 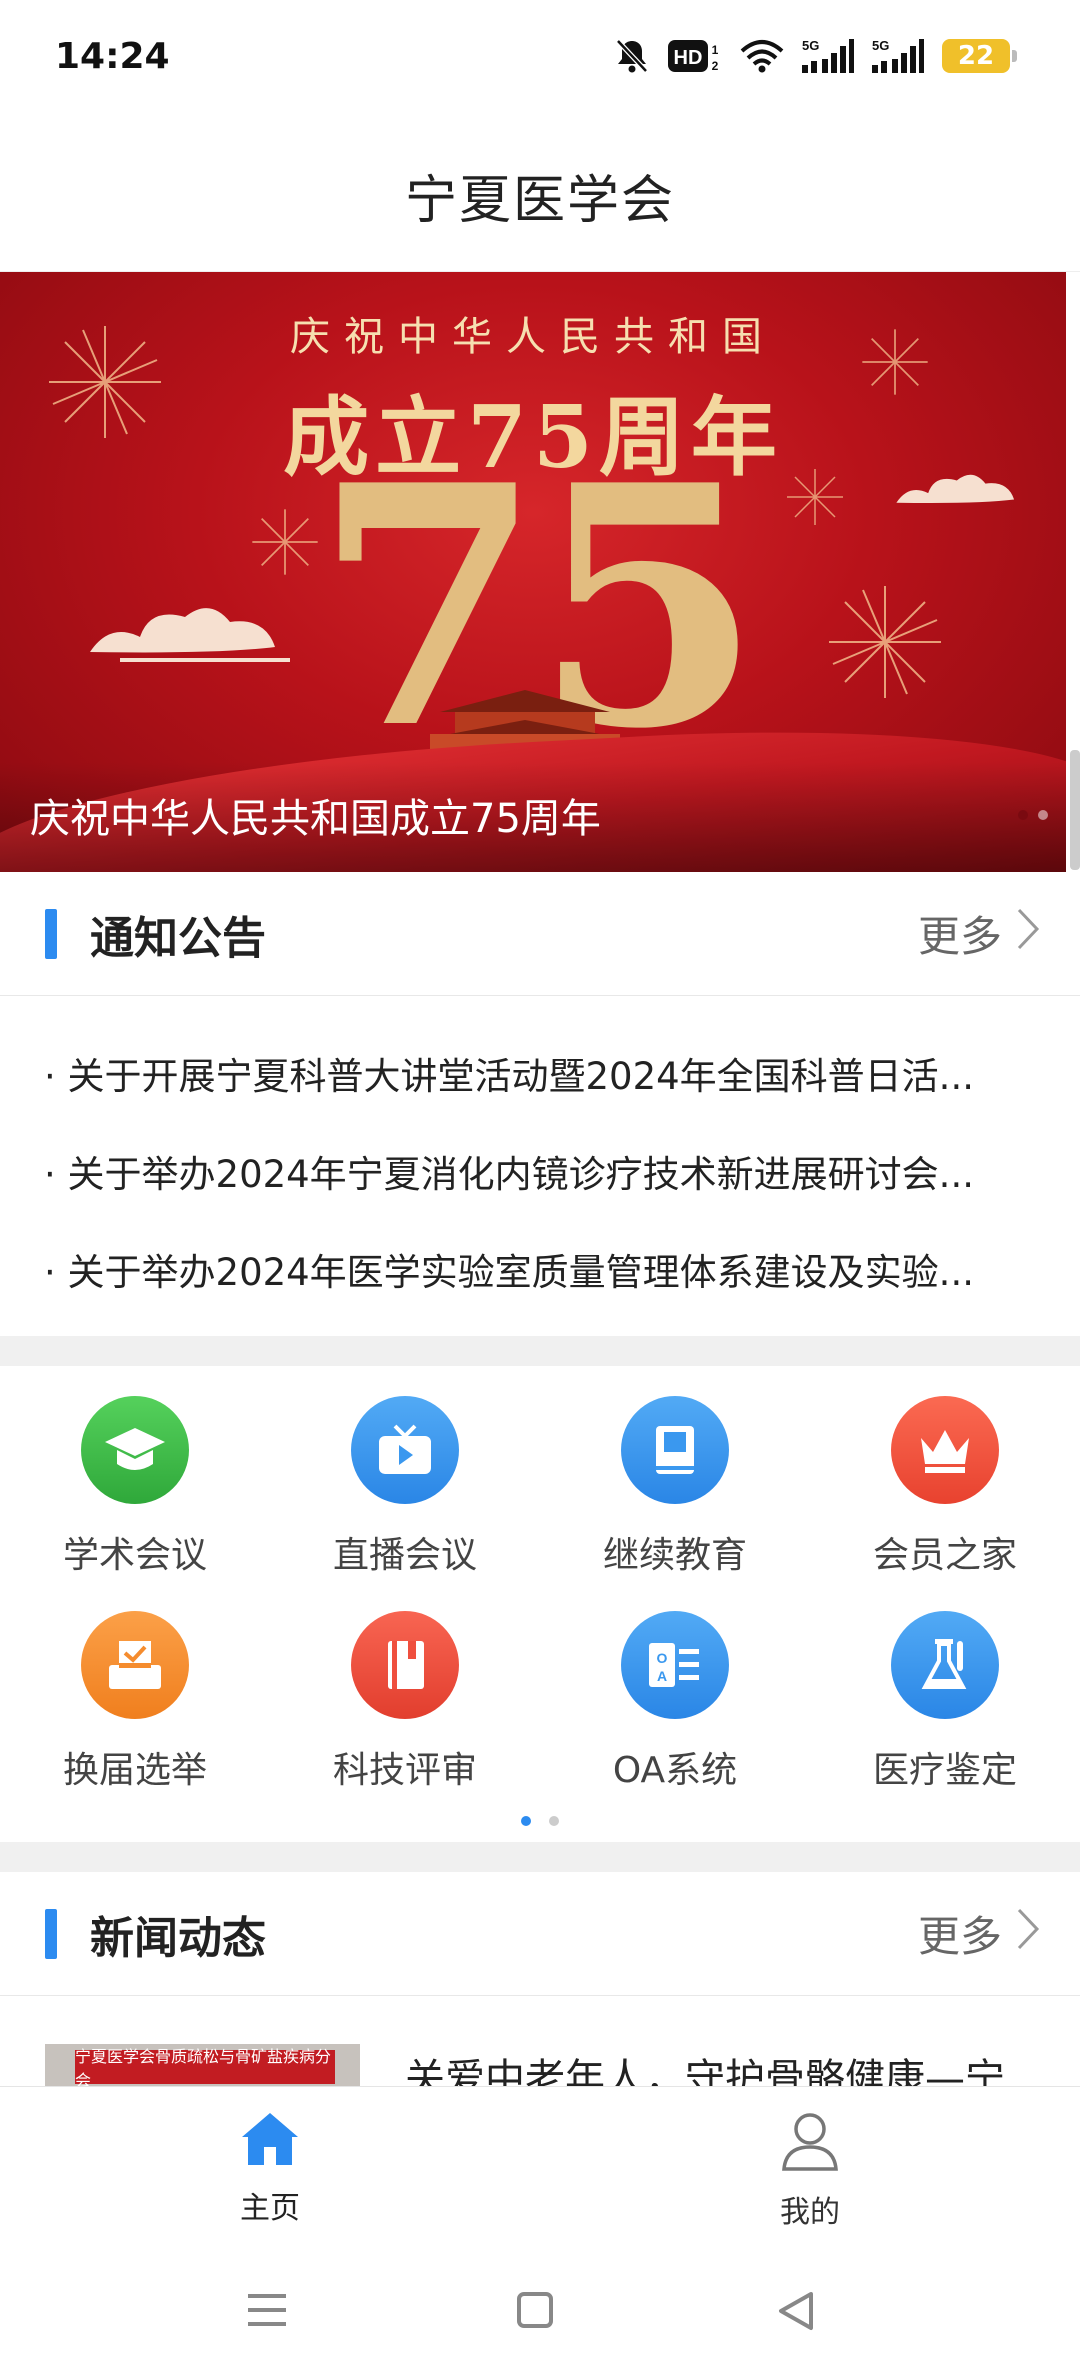 I want to click on feature-live-meeting: 直播会议, so click(x=405, y=1487).